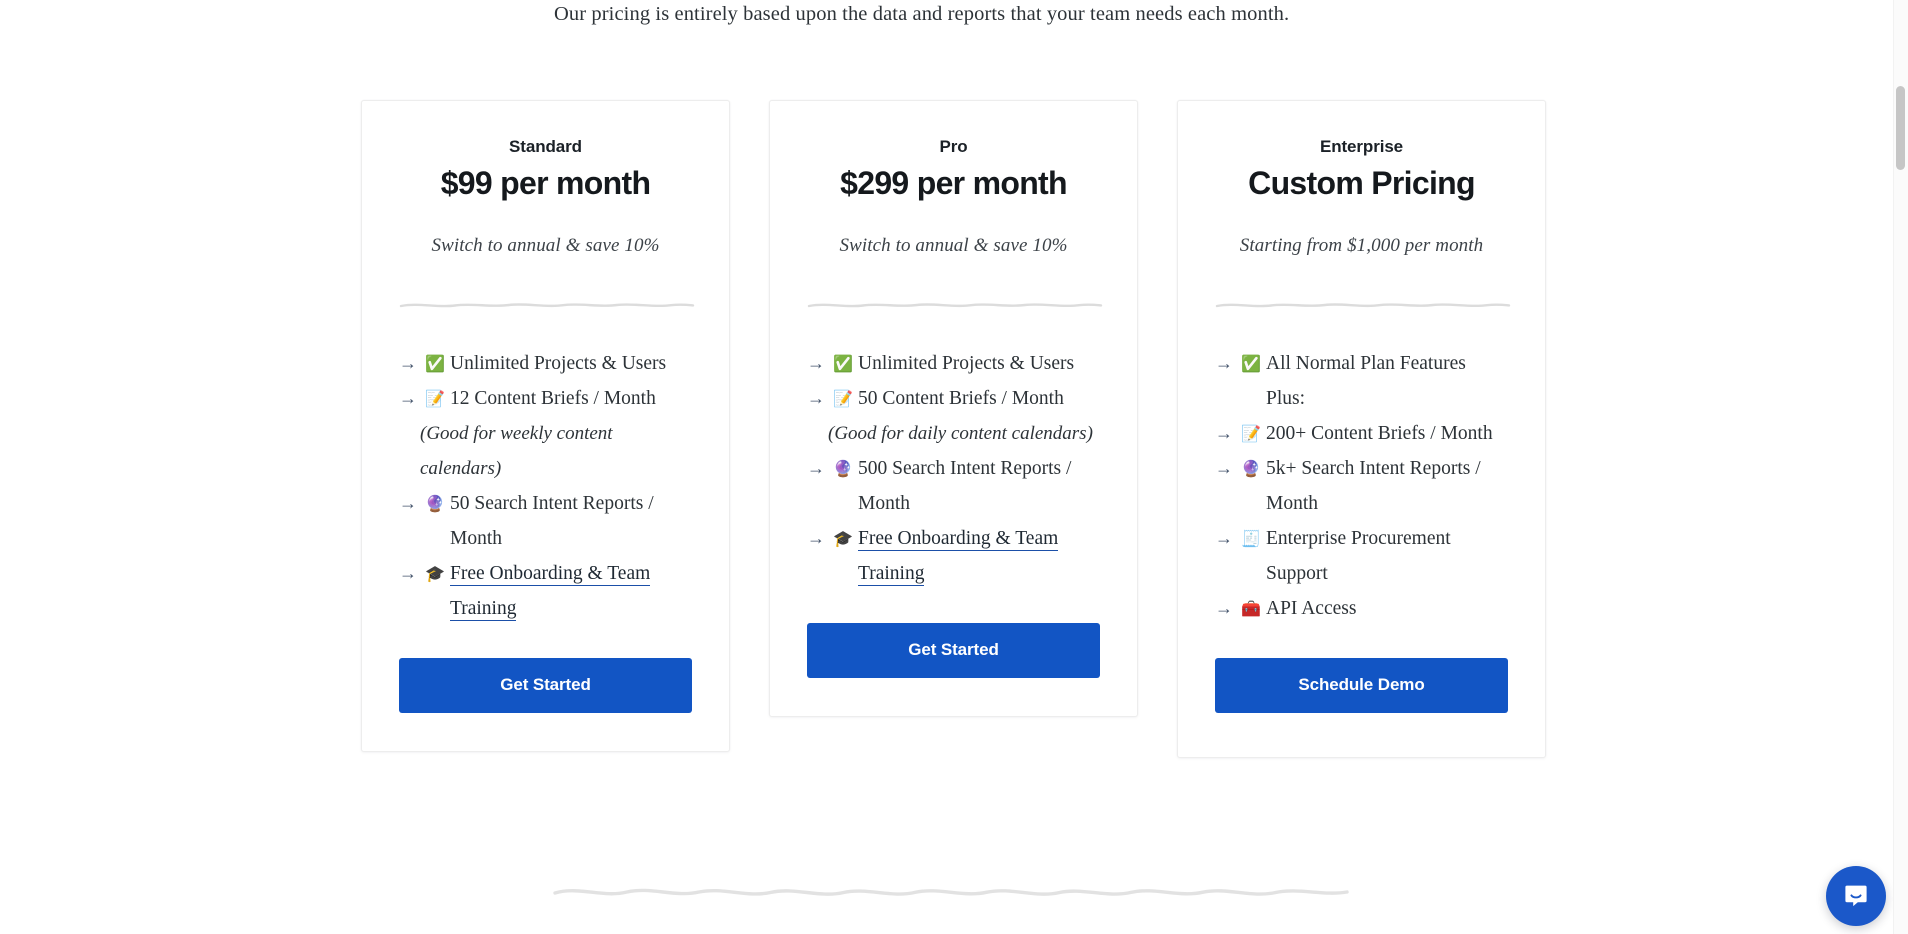 This screenshot has width=1908, height=934. What do you see at coordinates (953, 146) in the screenshot?
I see `plan-name: Pro` at bounding box center [953, 146].